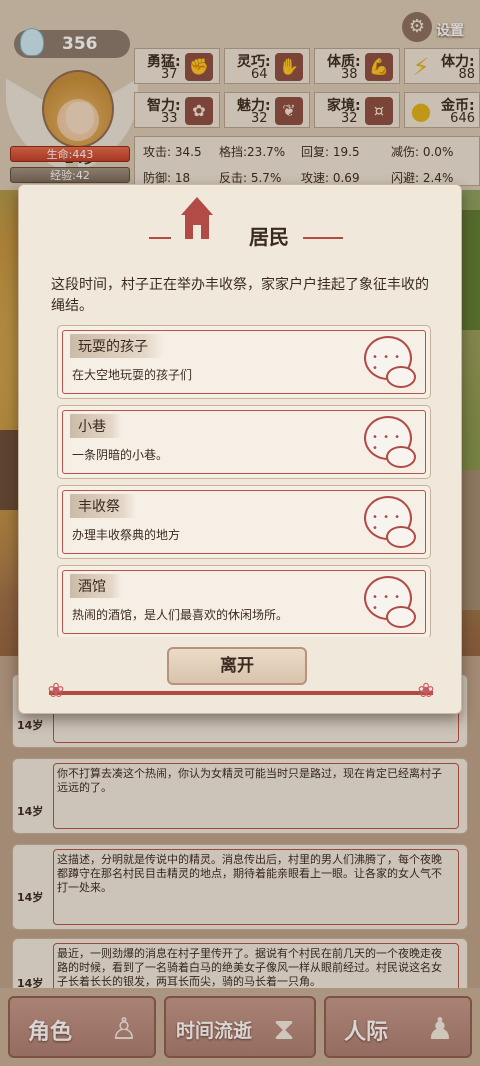 This screenshot has height=1066, width=480. What do you see at coordinates (103, 506) in the screenshot?
I see `option-title: 丰收祭` at bounding box center [103, 506].